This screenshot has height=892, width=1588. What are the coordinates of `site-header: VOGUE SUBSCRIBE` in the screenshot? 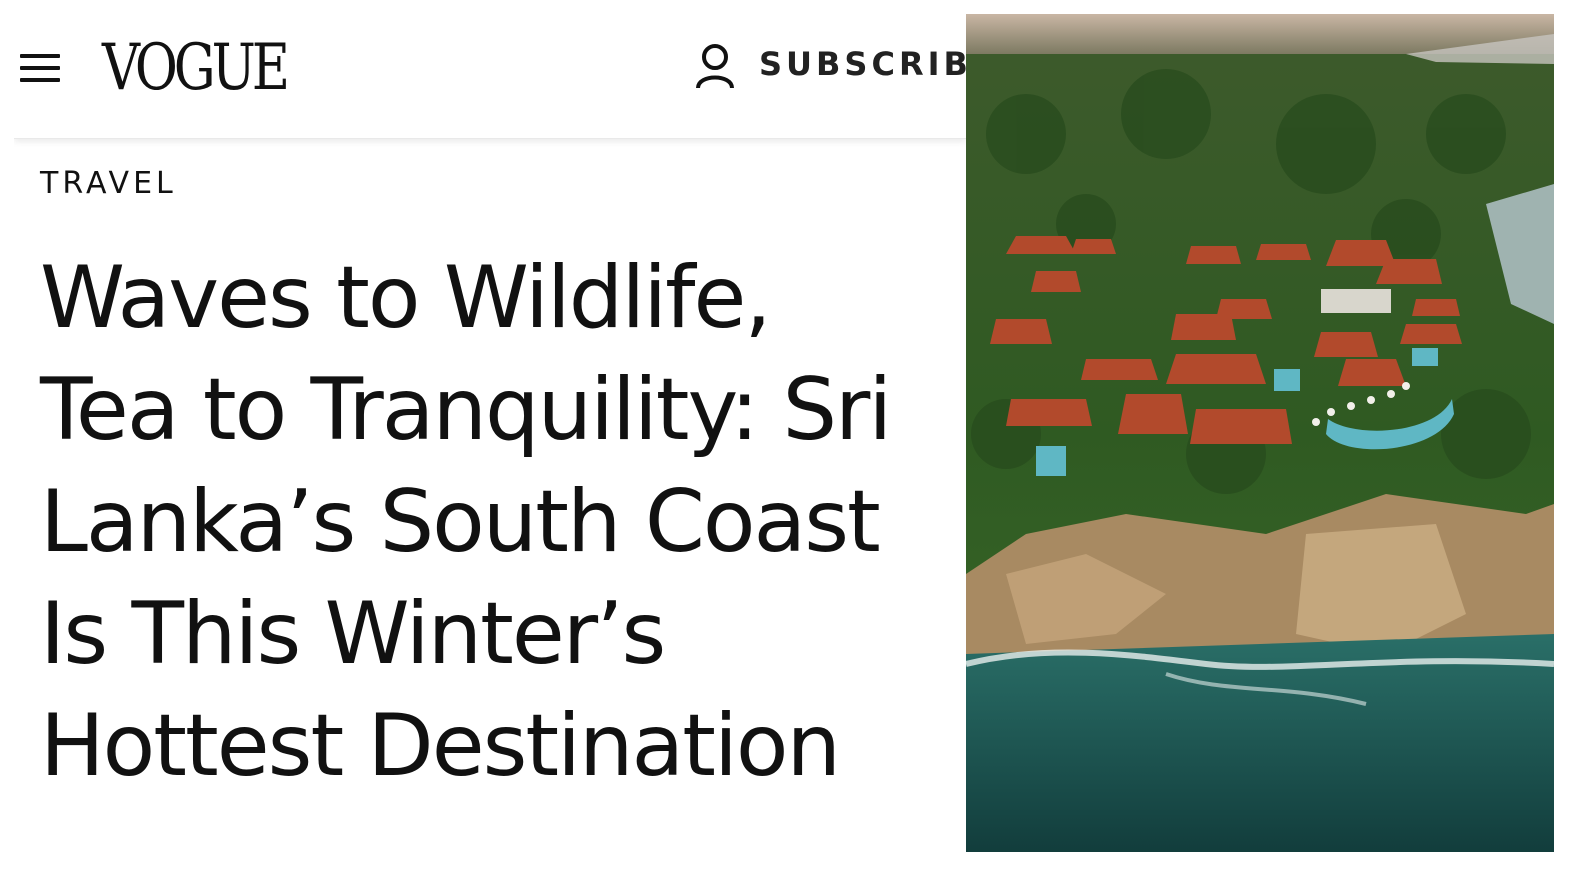 It's located at (490, 76).